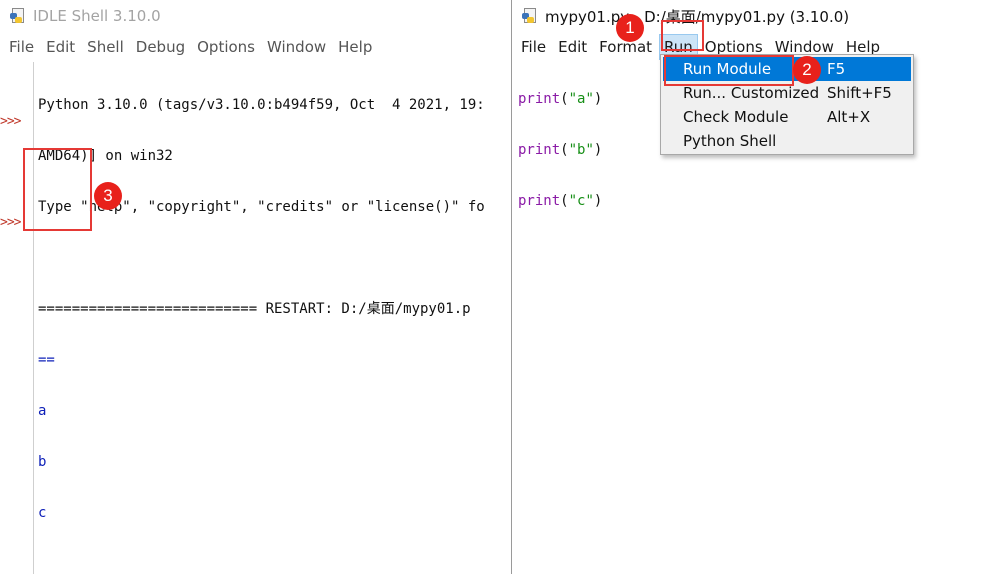  I want to click on shell-output-line: a, so click(42, 411).